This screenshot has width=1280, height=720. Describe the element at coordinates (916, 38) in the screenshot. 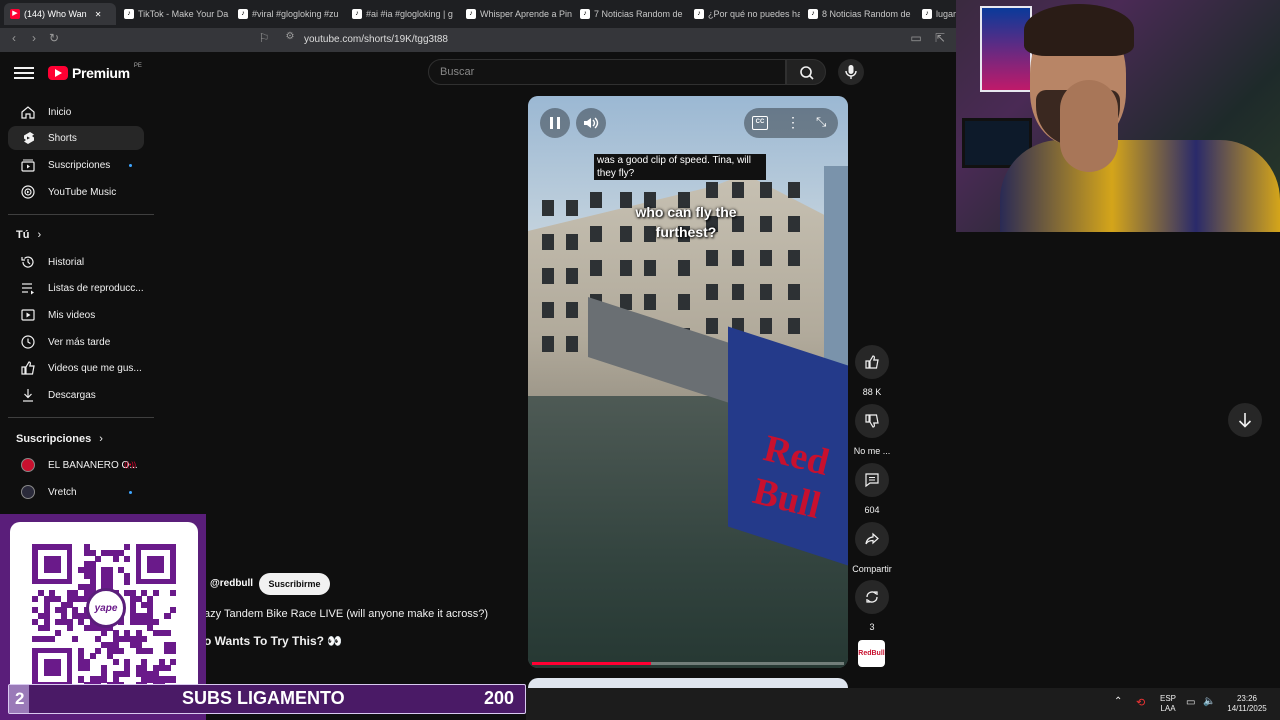

I see `cast-icon: ▭` at that location.